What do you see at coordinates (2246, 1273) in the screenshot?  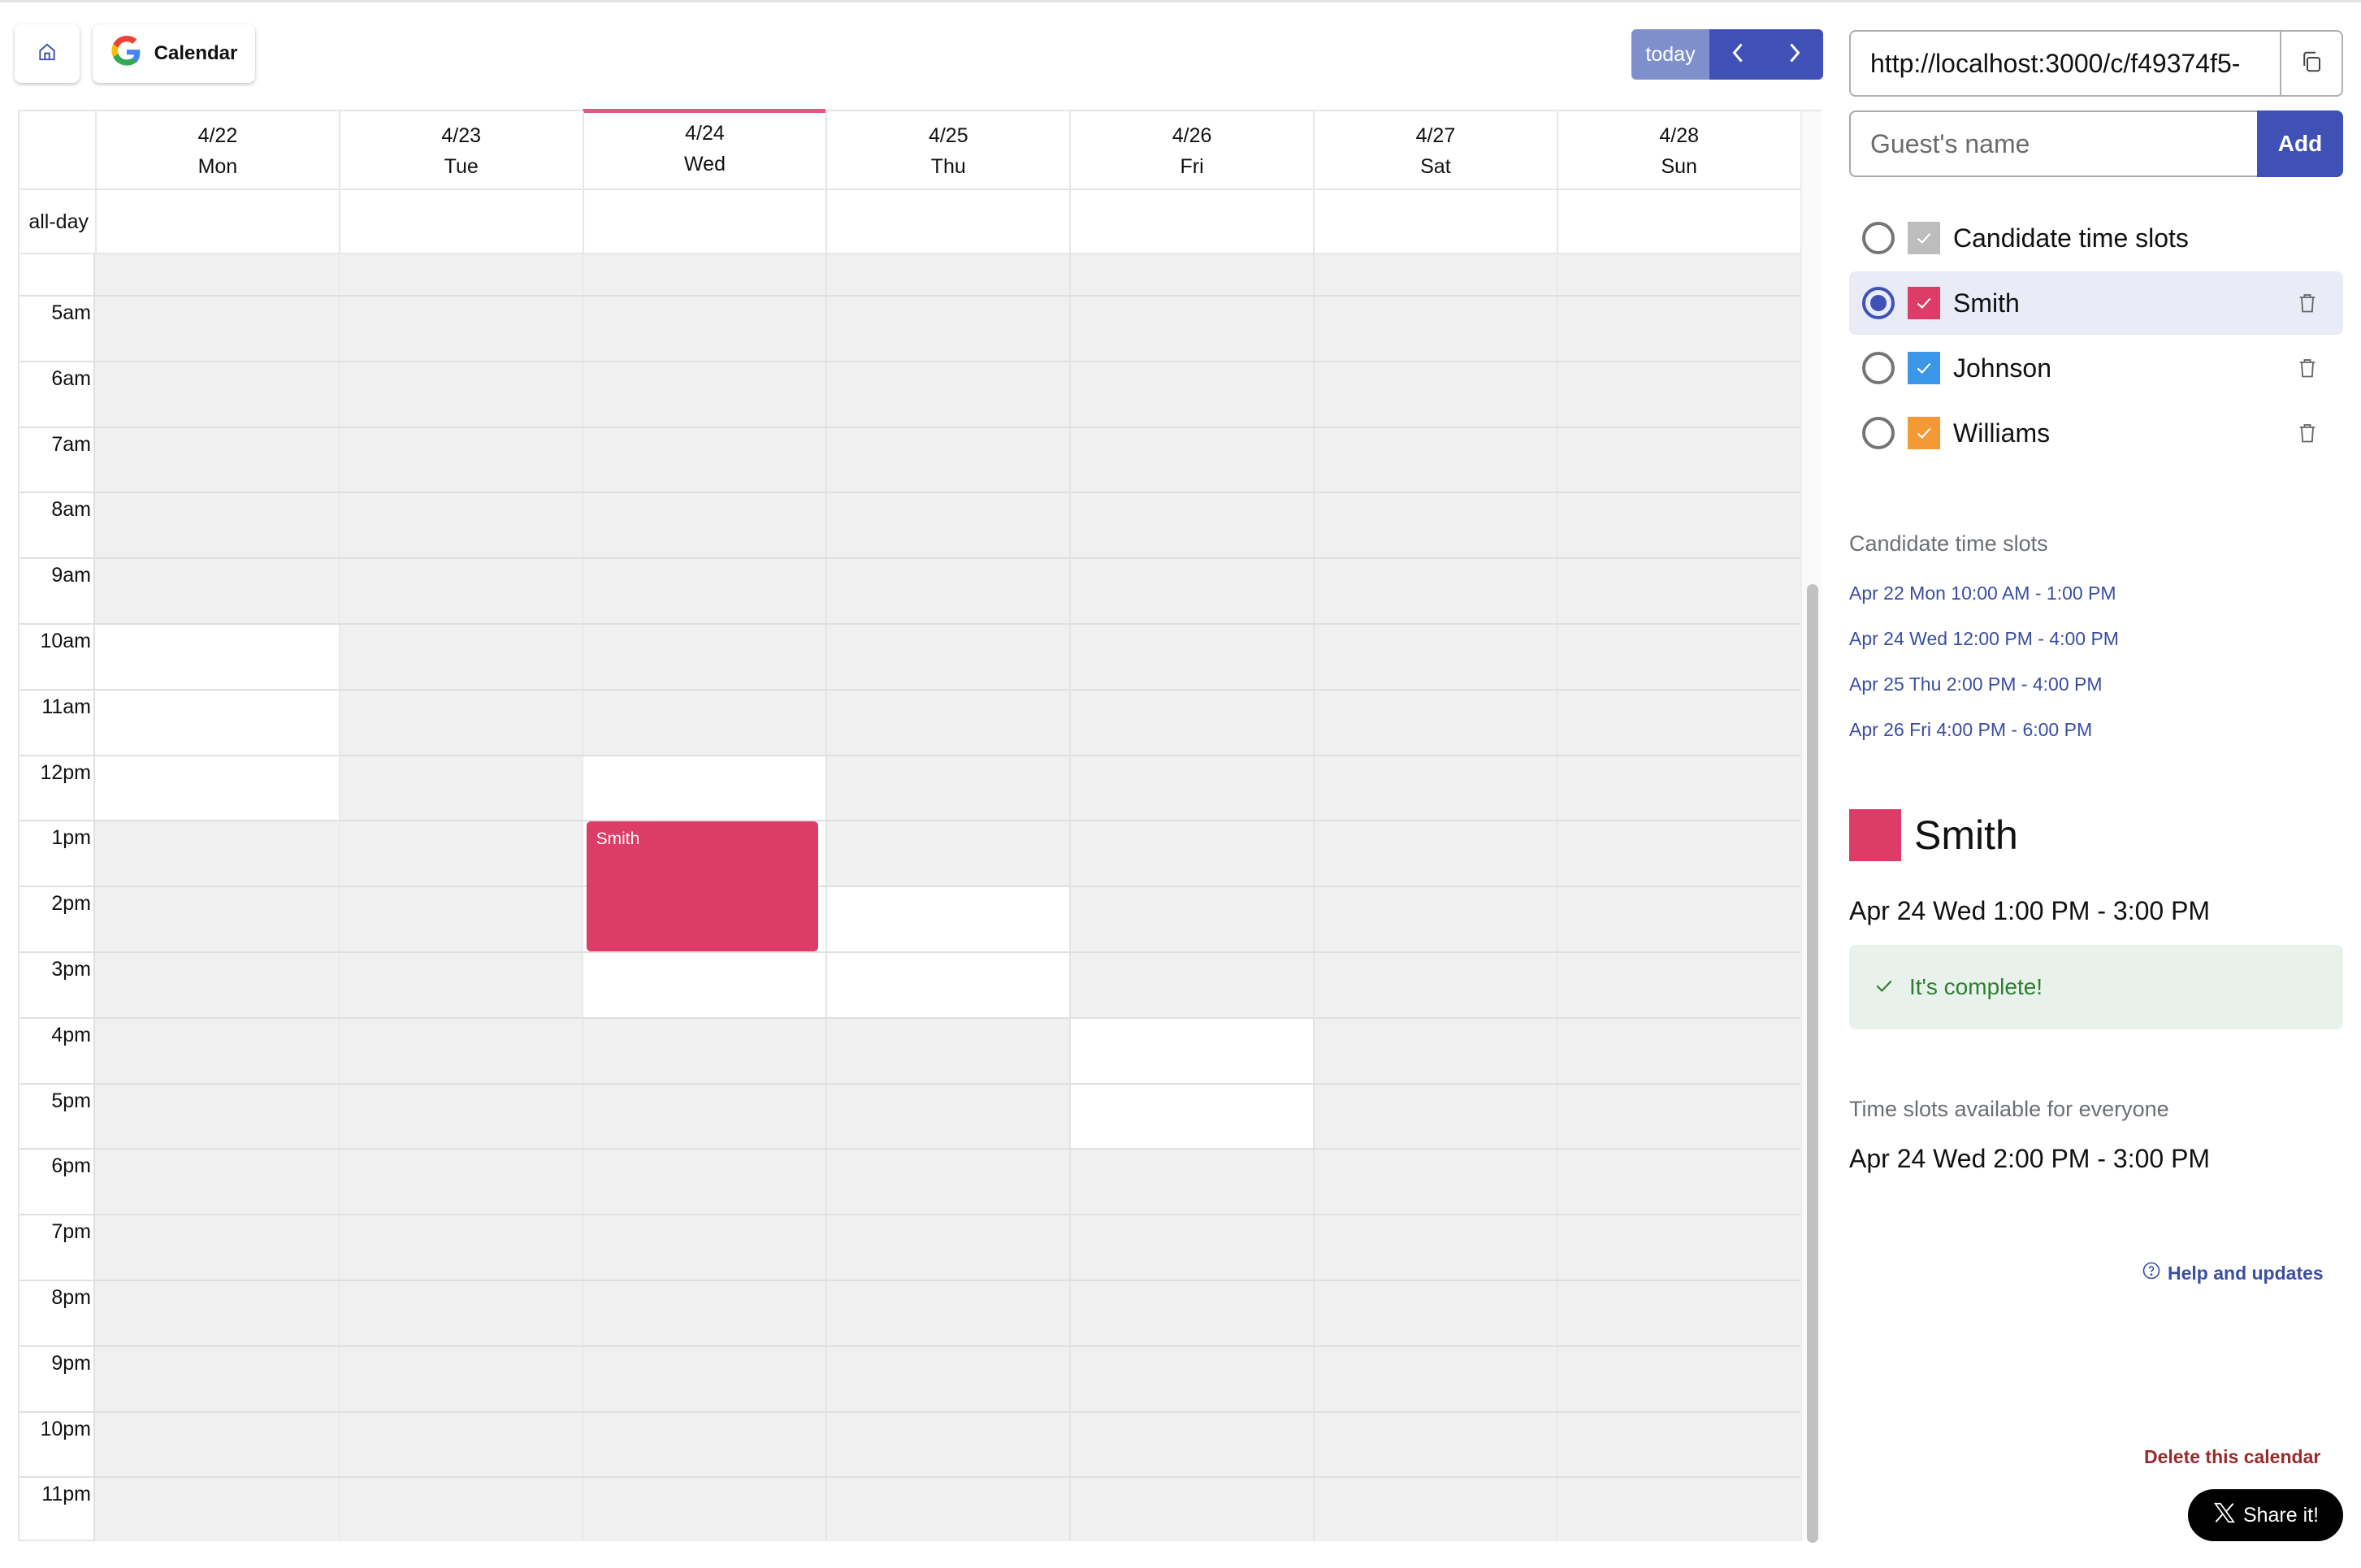 I see `help-link-label: Help and updates` at bounding box center [2246, 1273].